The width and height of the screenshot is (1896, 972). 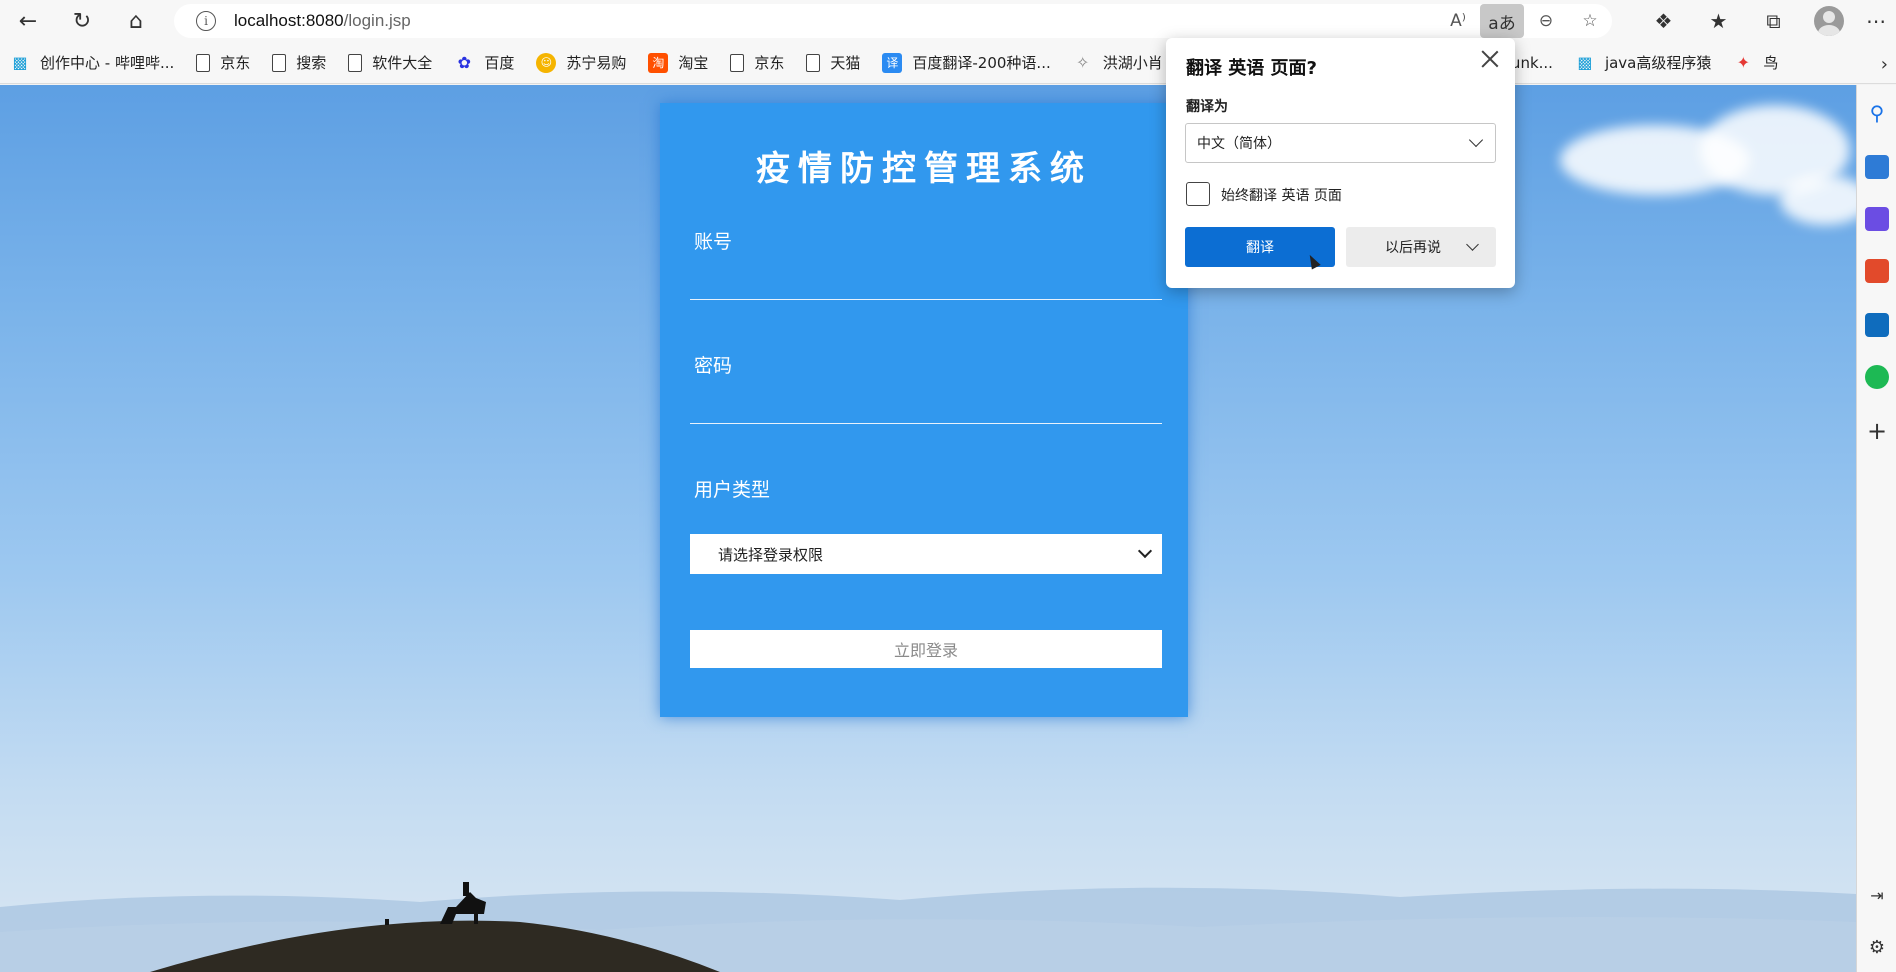 What do you see at coordinates (1877, 431) in the screenshot?
I see `add-icon: +` at bounding box center [1877, 431].